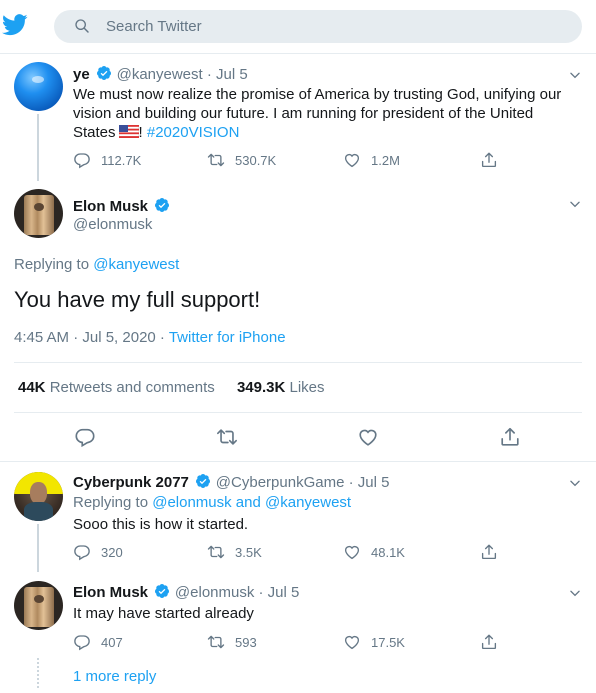  Describe the element at coordinates (116, 387) in the screenshot. I see `retweets-stat: 44K Retweets and comments` at that location.